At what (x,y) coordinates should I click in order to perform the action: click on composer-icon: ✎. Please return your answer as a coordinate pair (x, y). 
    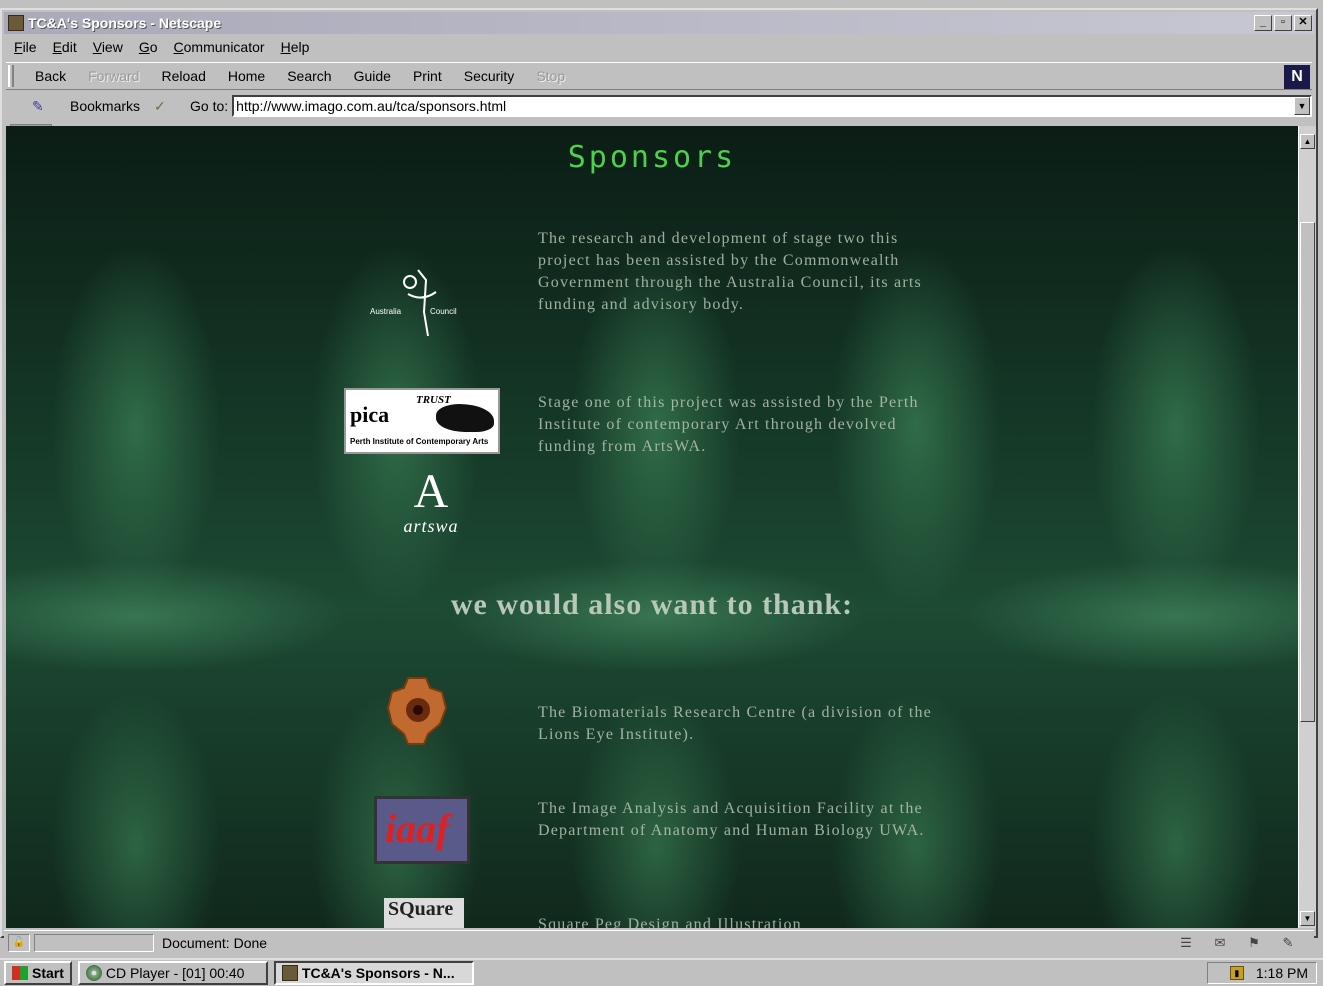
    Looking at the image, I should click on (1288, 943).